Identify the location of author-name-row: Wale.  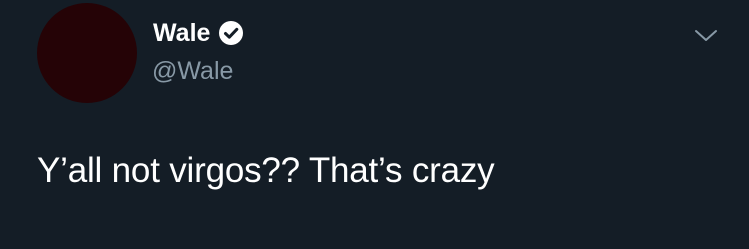
(198, 33).